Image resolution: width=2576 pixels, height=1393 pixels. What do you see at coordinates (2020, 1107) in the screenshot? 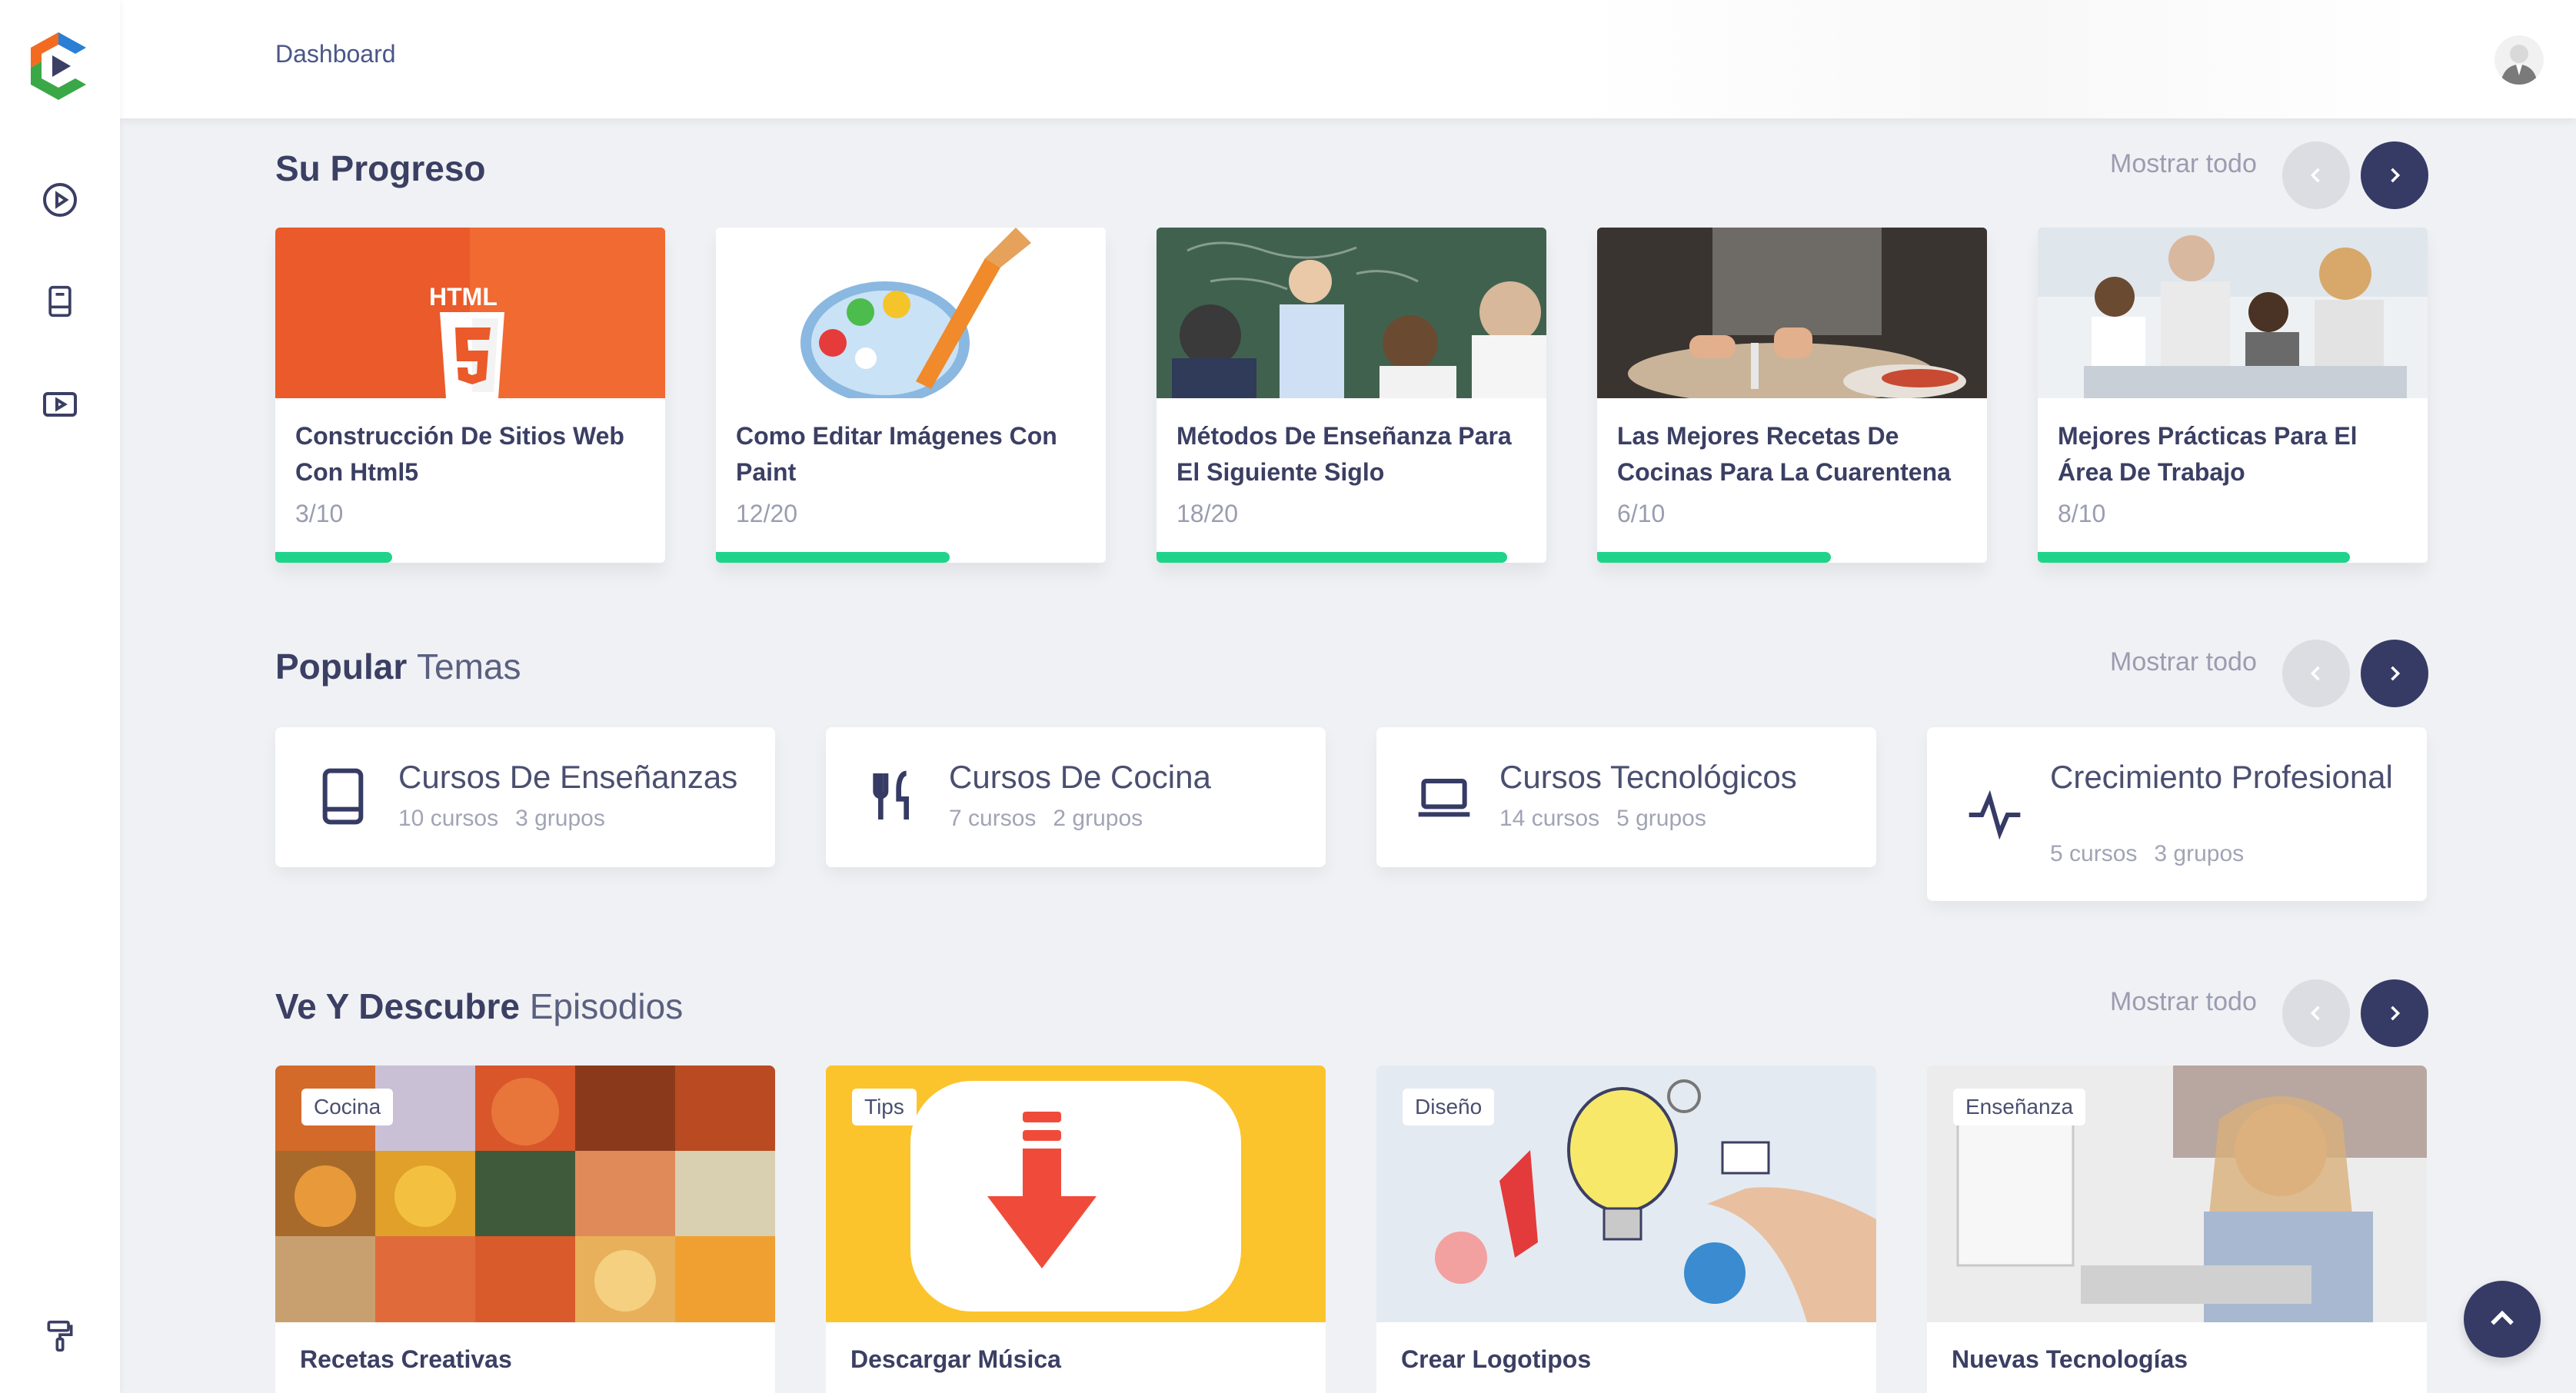
I see `episode-category-badge: Enseñanza` at bounding box center [2020, 1107].